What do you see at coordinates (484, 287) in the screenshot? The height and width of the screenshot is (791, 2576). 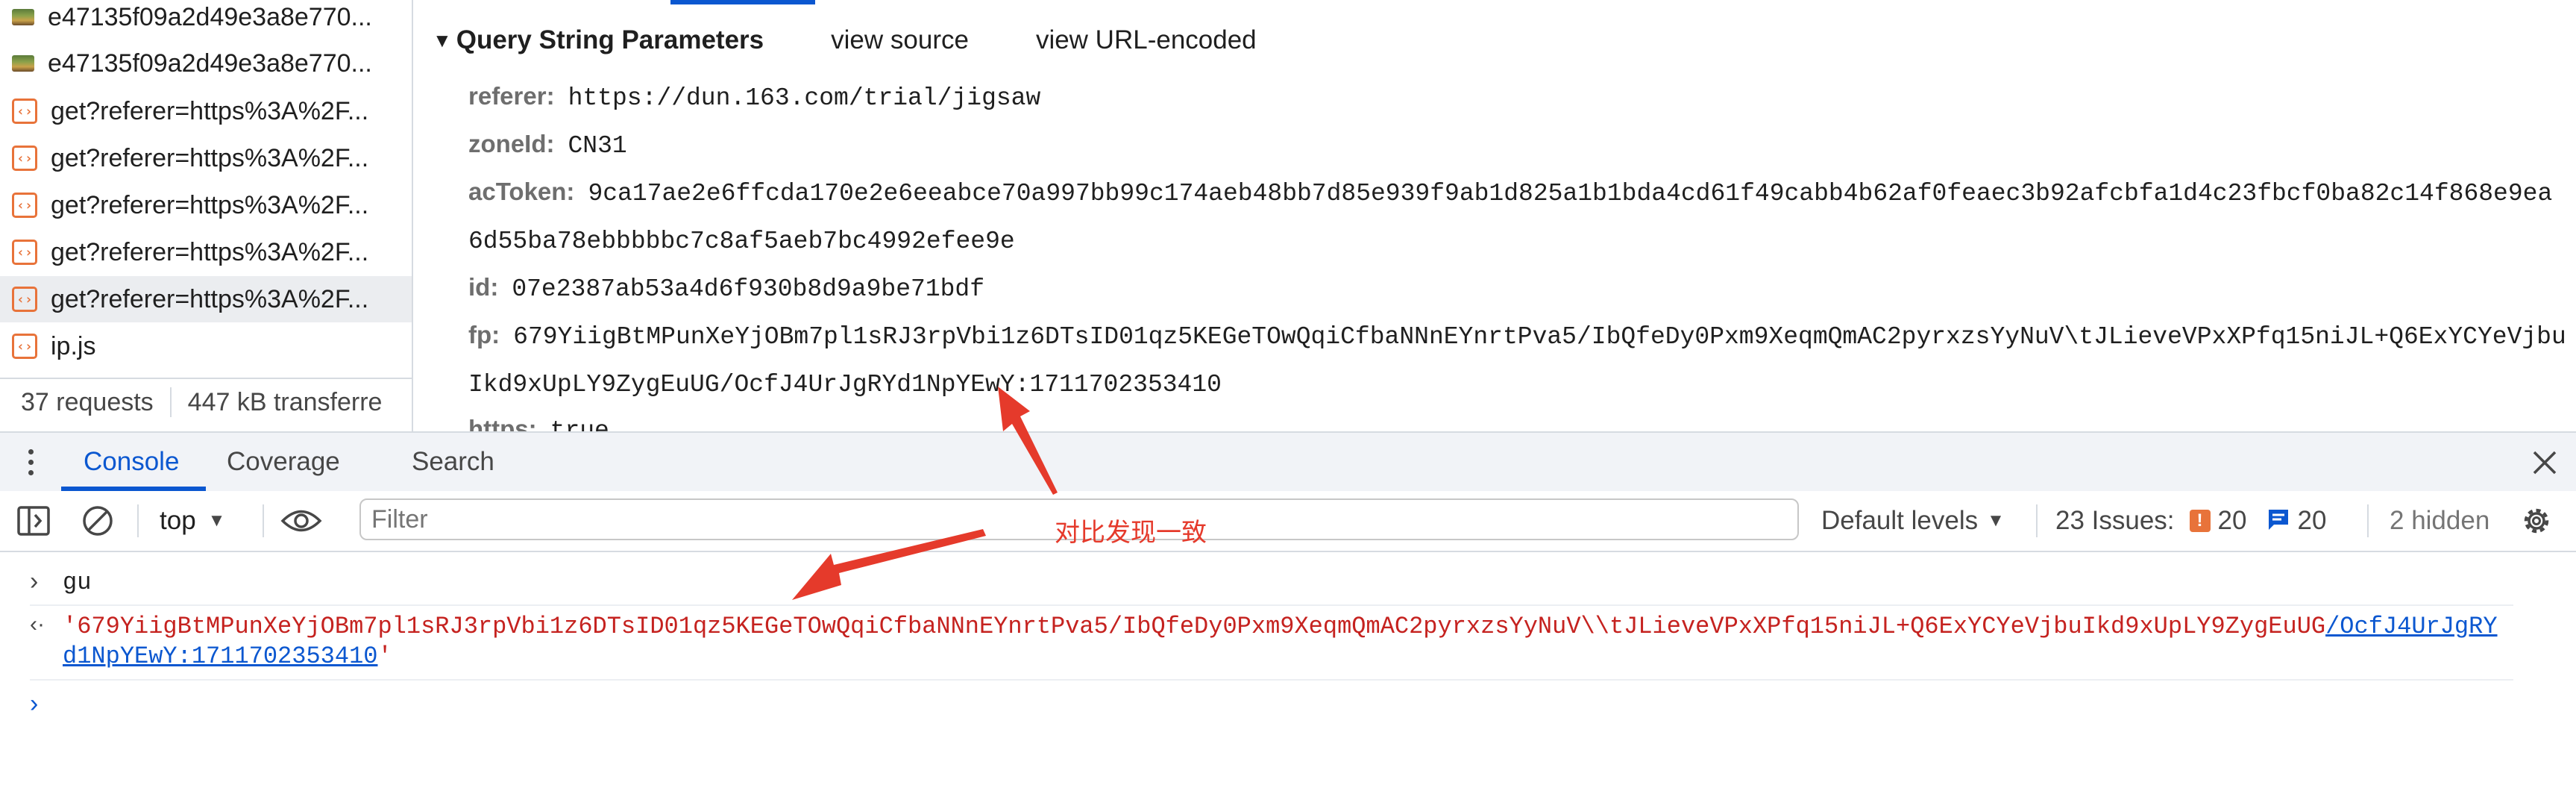 I see `param-key: id:` at bounding box center [484, 287].